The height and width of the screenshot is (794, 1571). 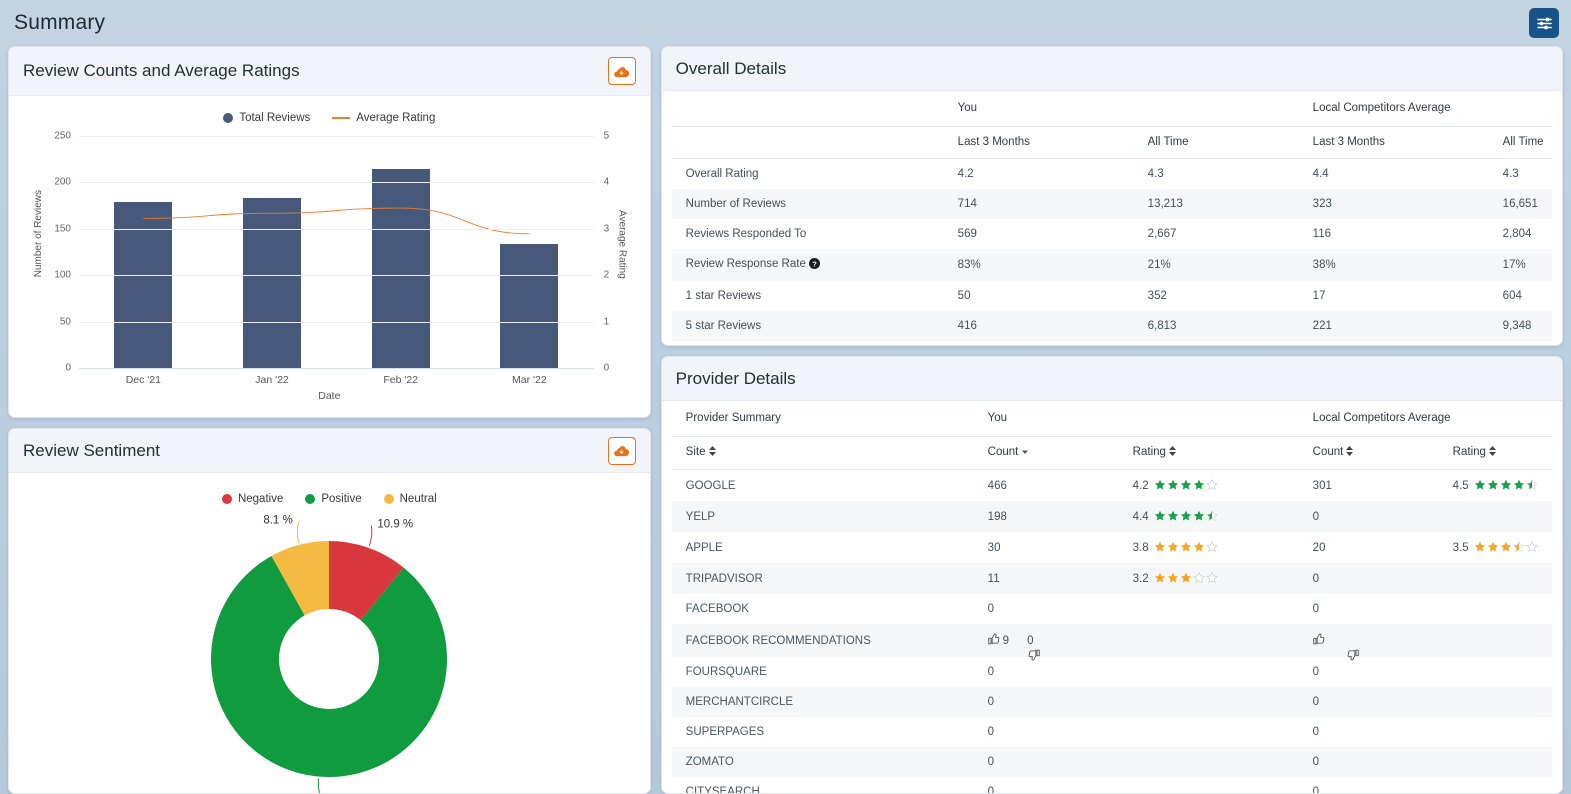 I want to click on competitor-recommendations, so click(x=1429, y=642).